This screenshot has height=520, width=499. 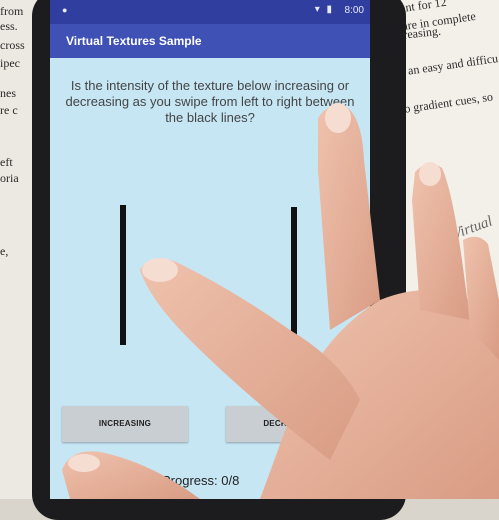 What do you see at coordinates (338, 118) in the screenshot?
I see `fingernail` at bounding box center [338, 118].